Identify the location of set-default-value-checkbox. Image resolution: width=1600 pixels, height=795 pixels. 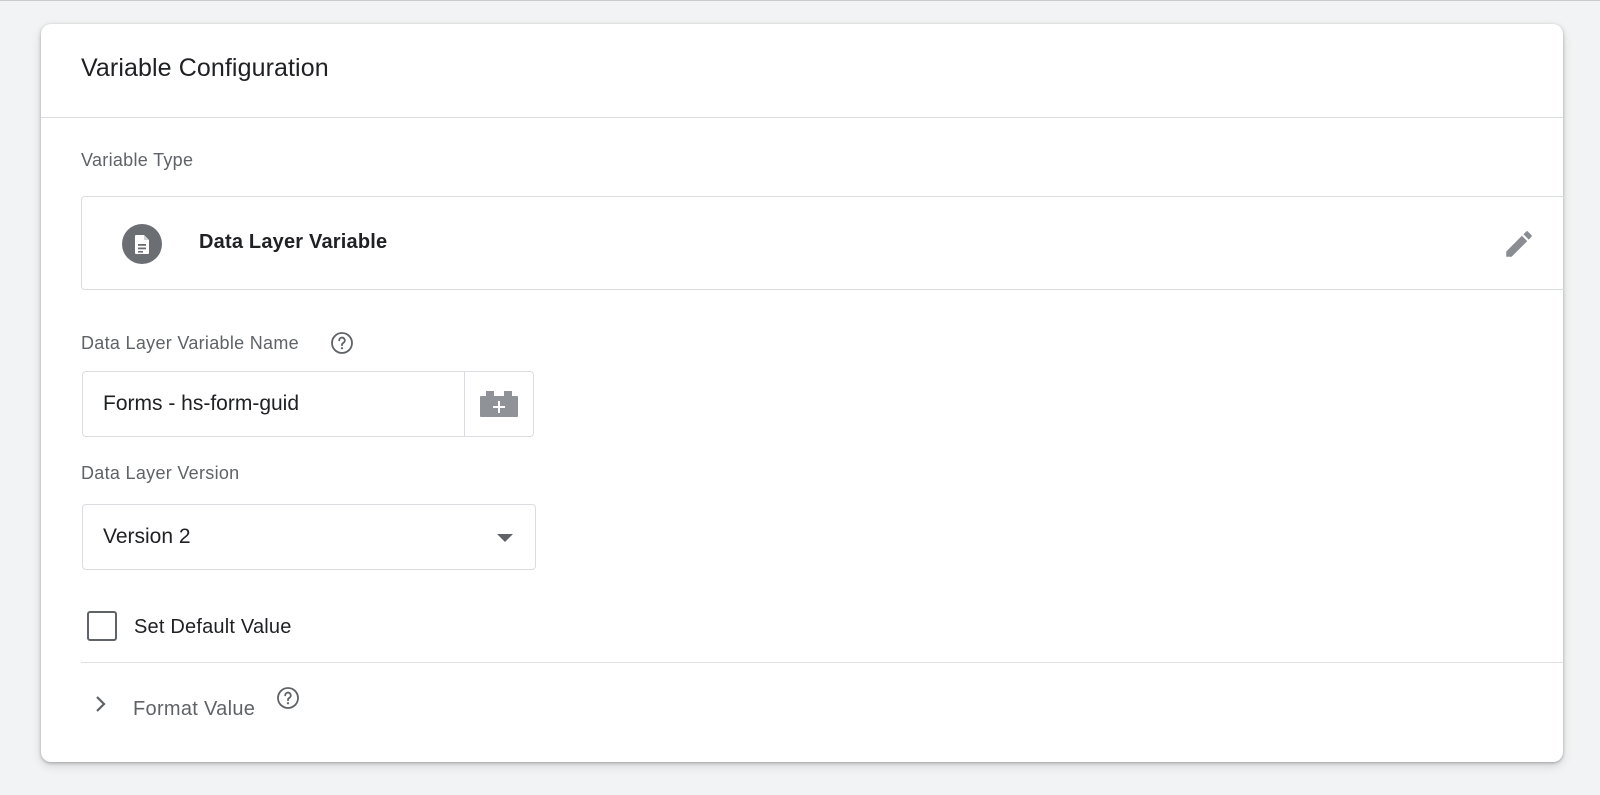
(102, 626).